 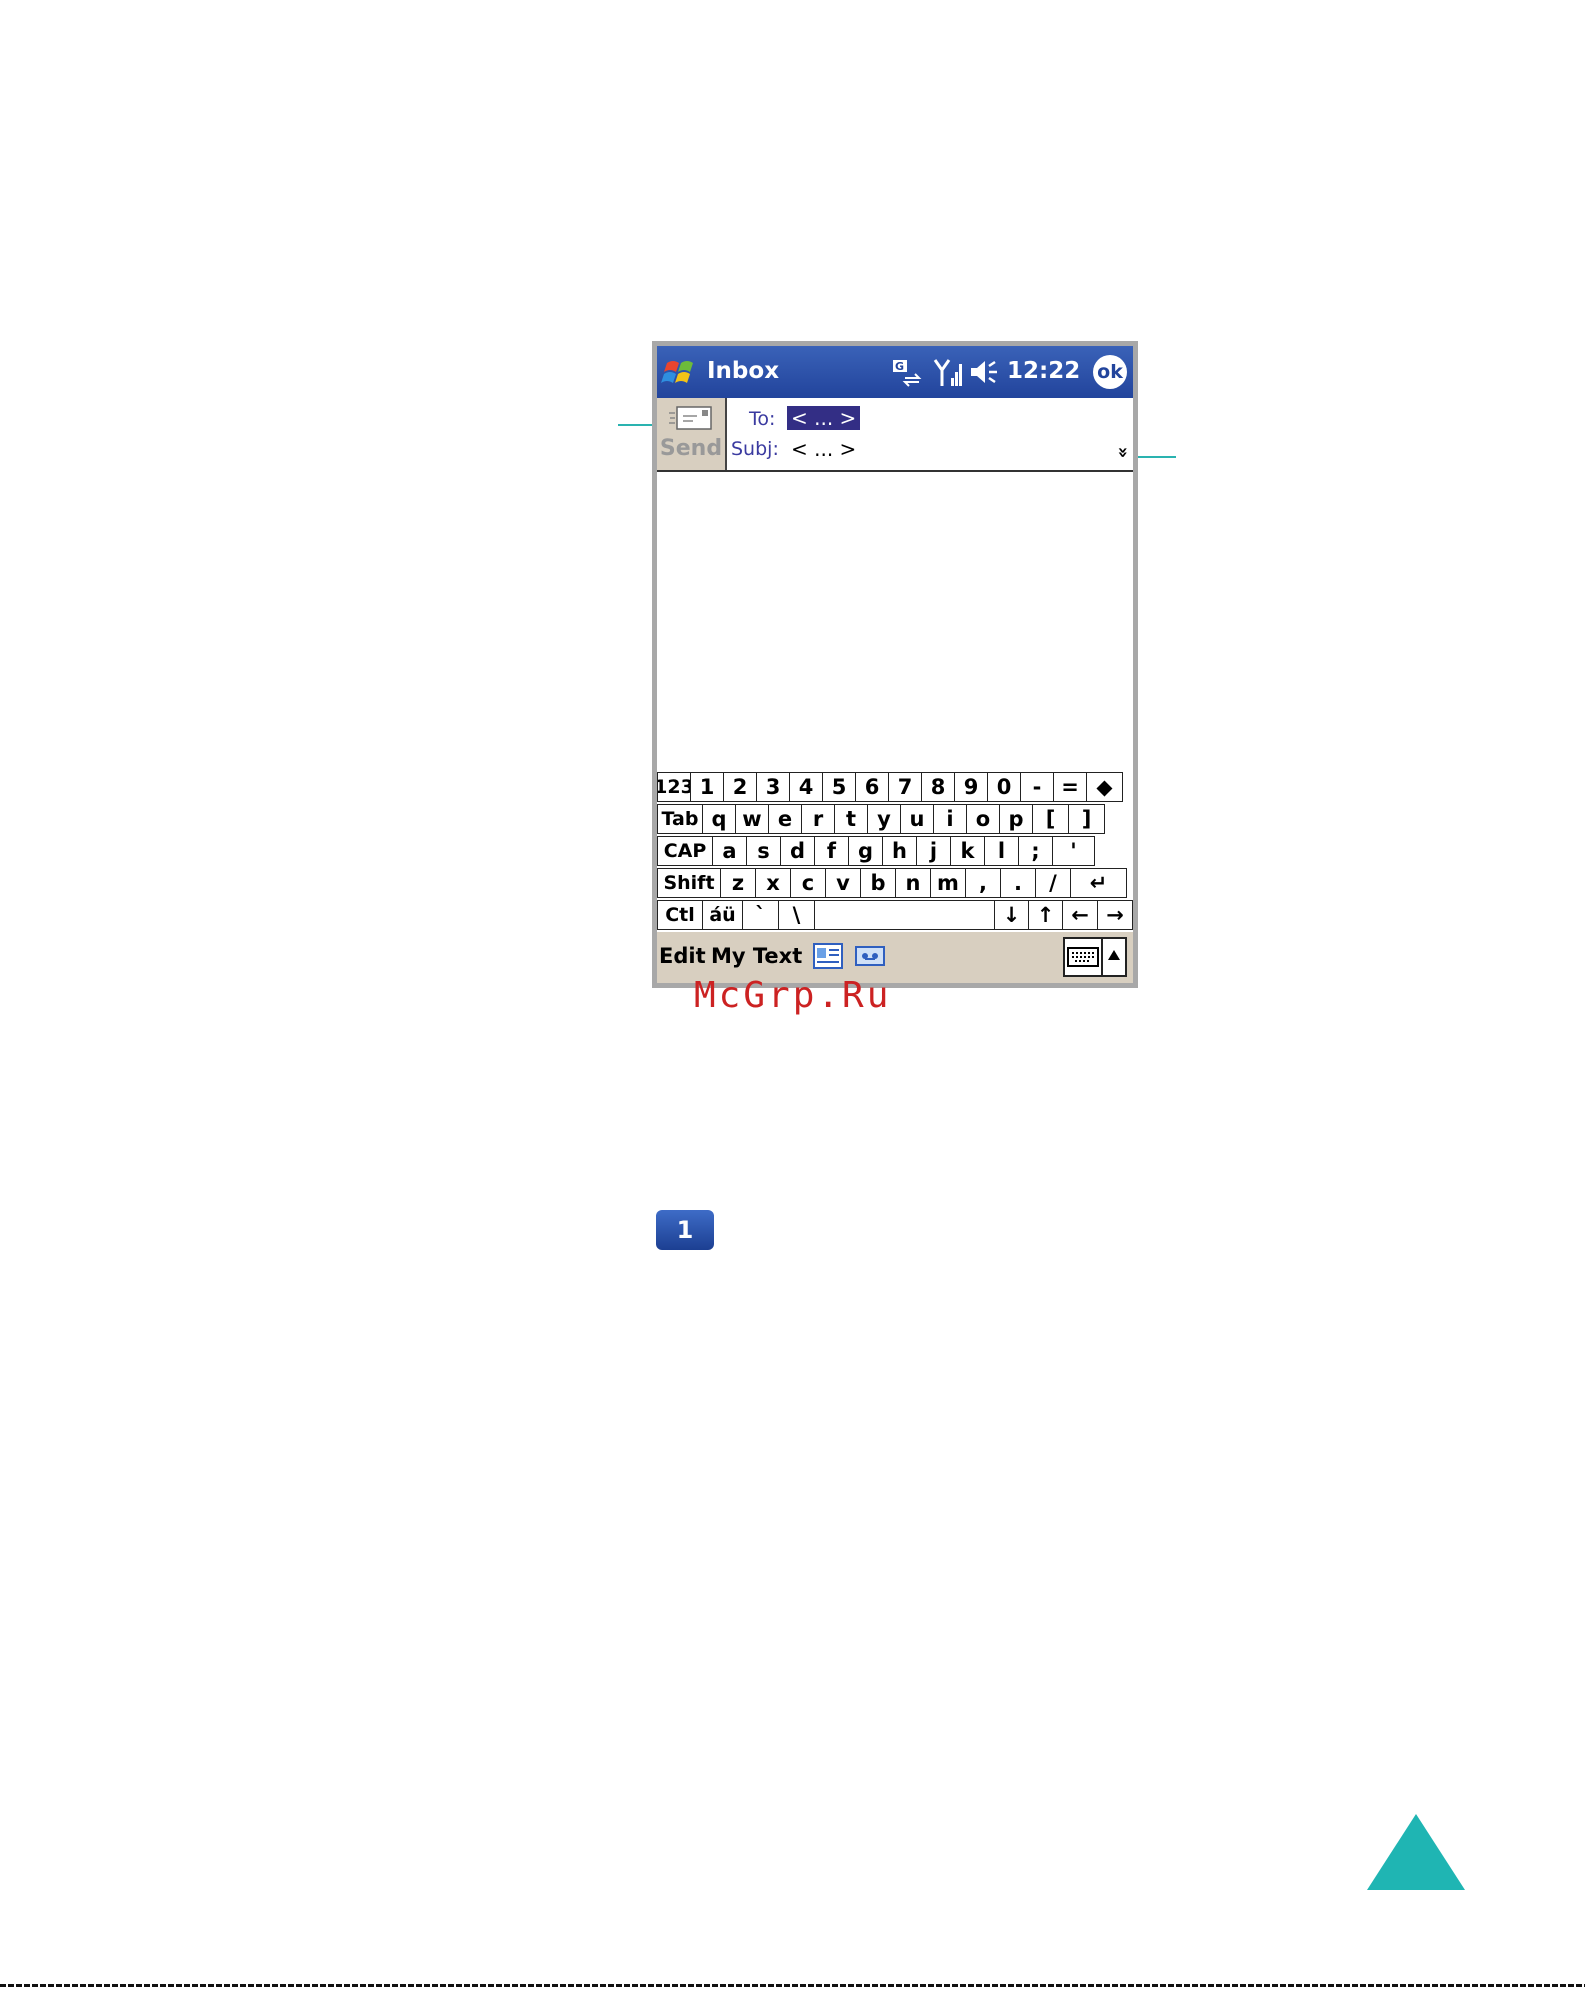 I want to click on key: m, so click(x=948, y=883).